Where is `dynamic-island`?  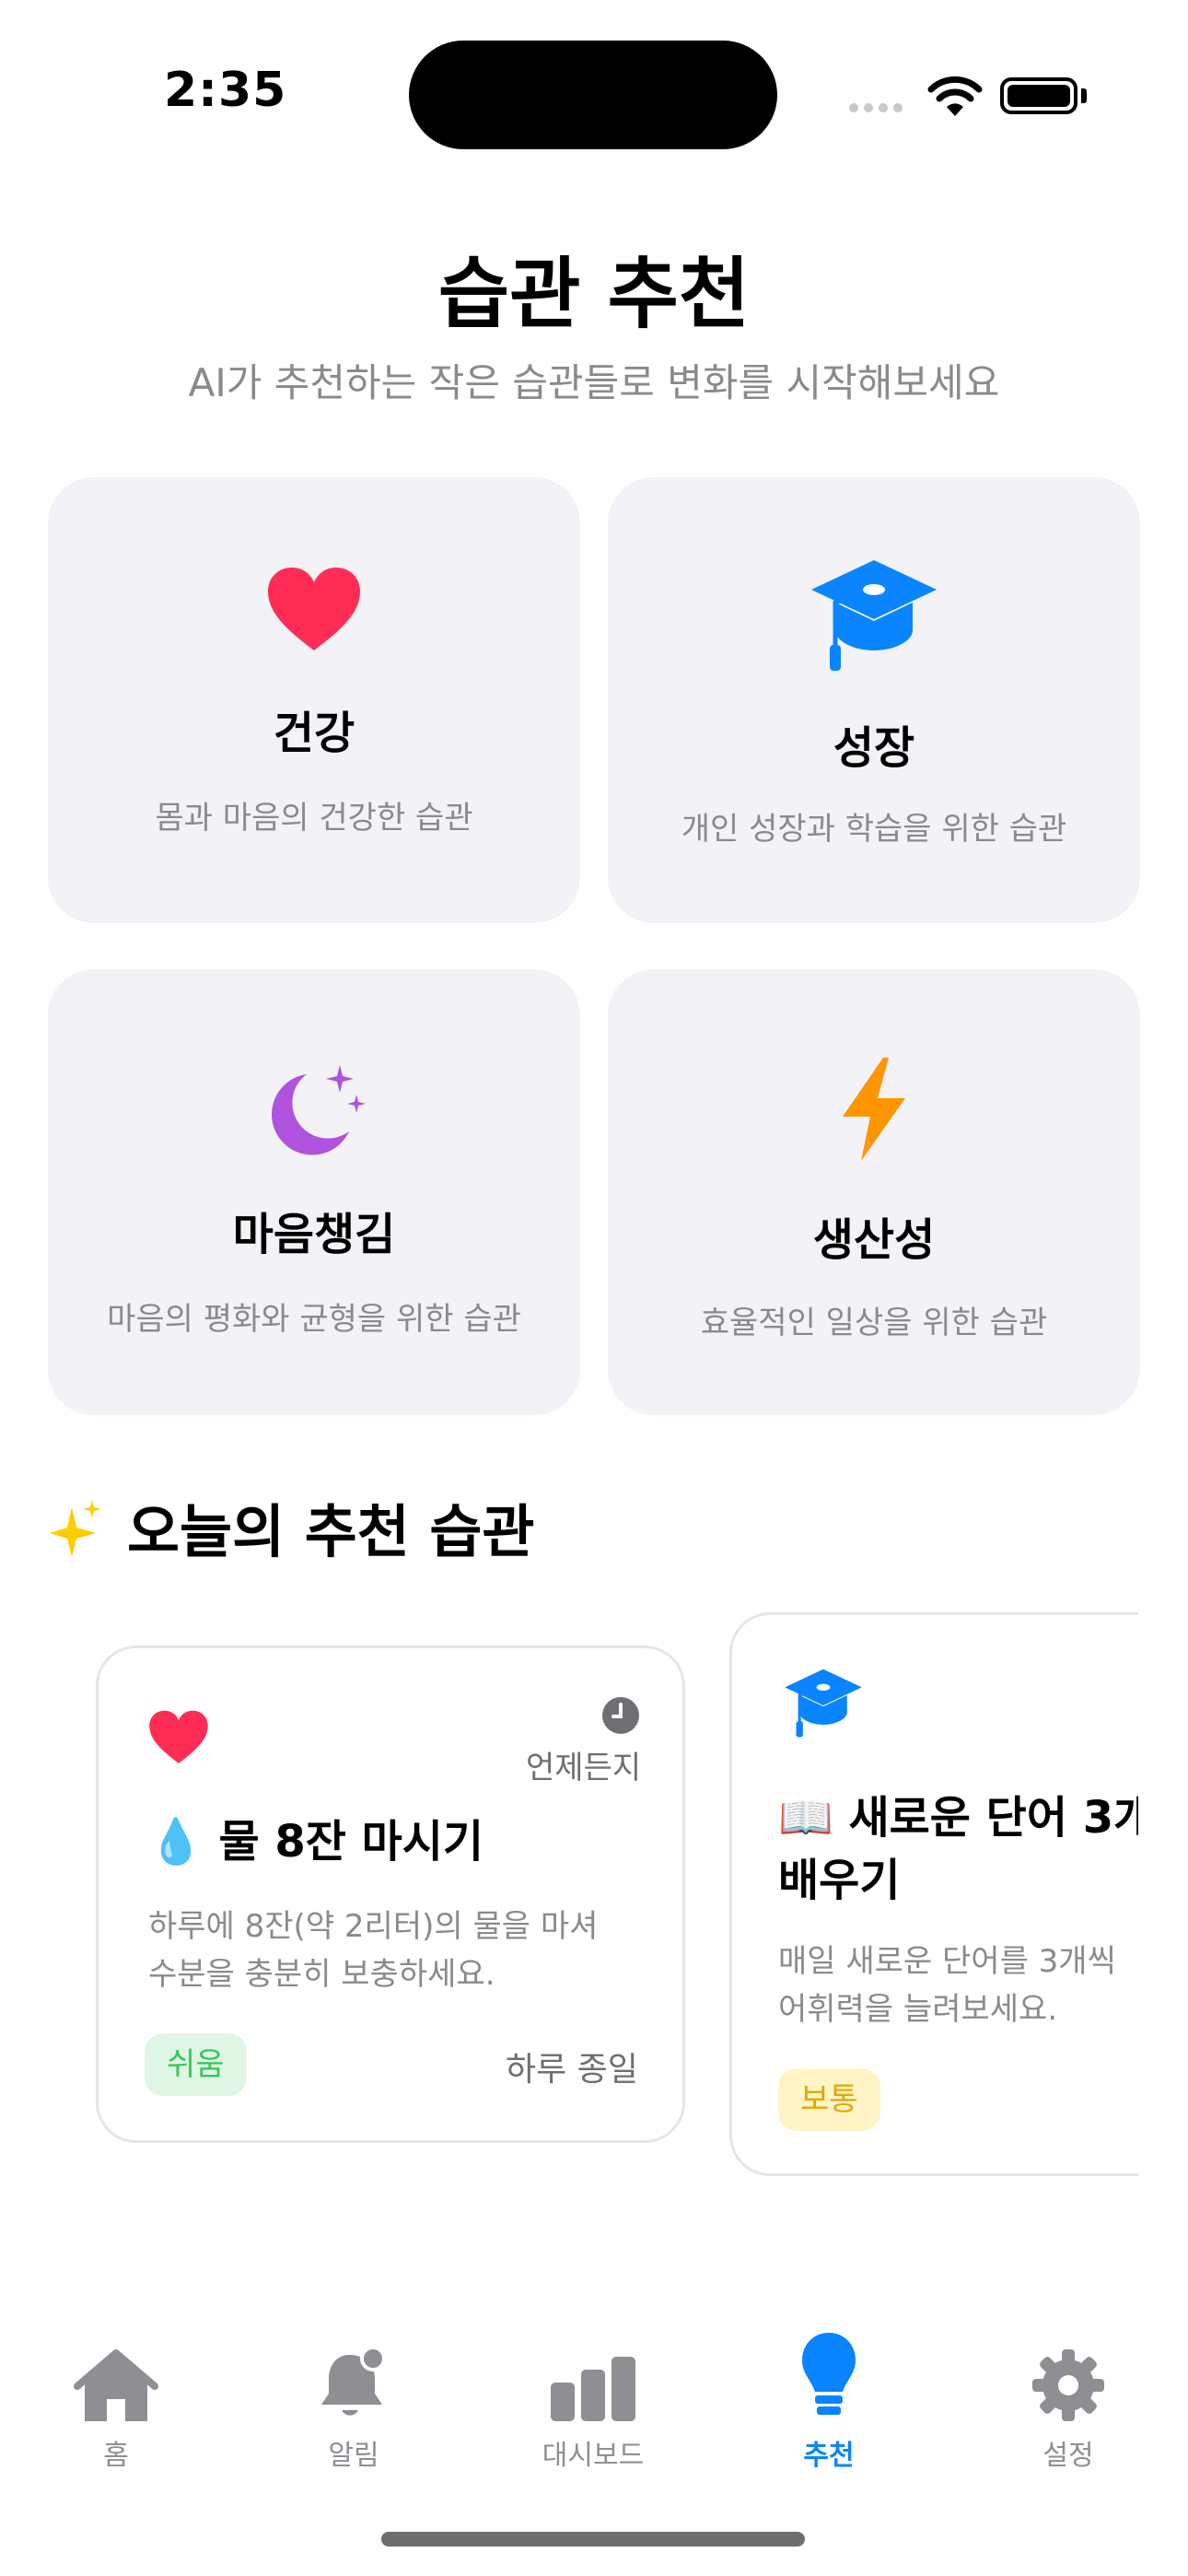 dynamic-island is located at coordinates (593, 95).